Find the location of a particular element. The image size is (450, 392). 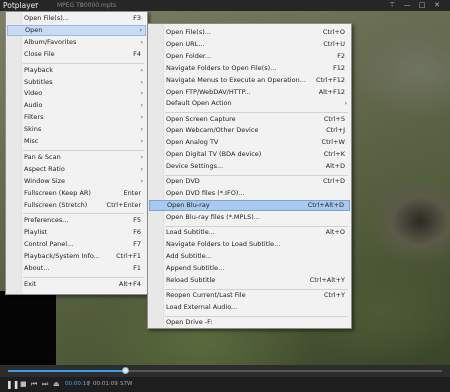

menu-item-label: Exit is located at coordinates (30, 283).